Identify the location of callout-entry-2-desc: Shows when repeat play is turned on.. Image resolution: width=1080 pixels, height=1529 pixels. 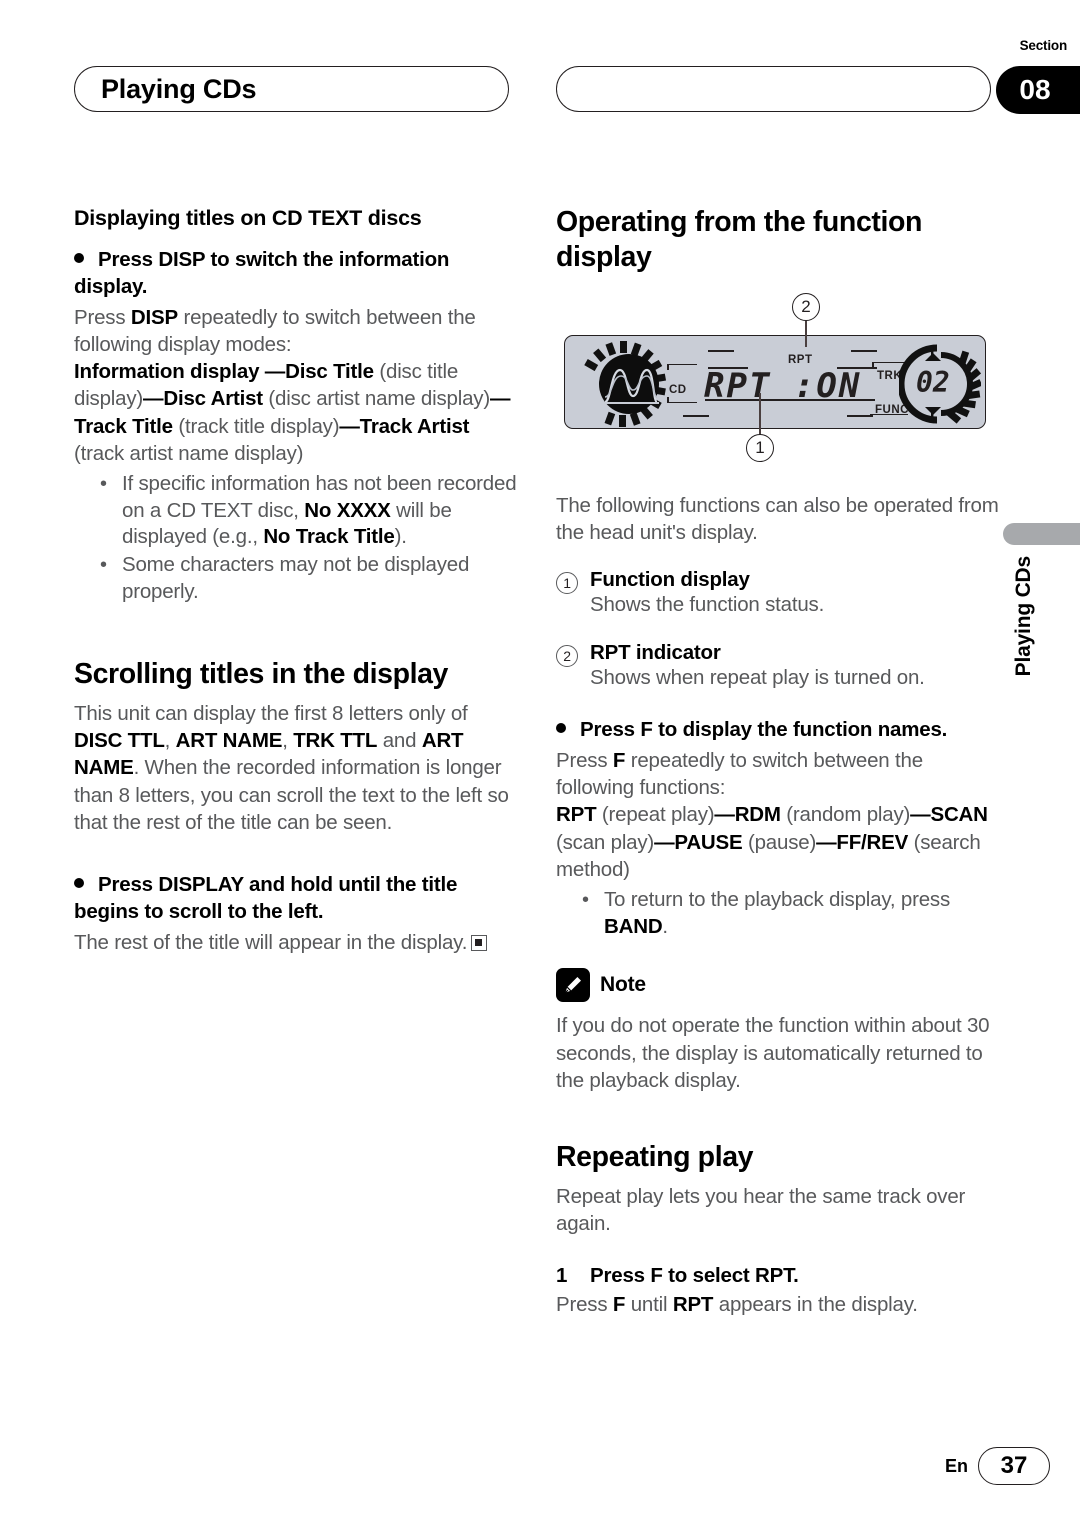
(757, 677).